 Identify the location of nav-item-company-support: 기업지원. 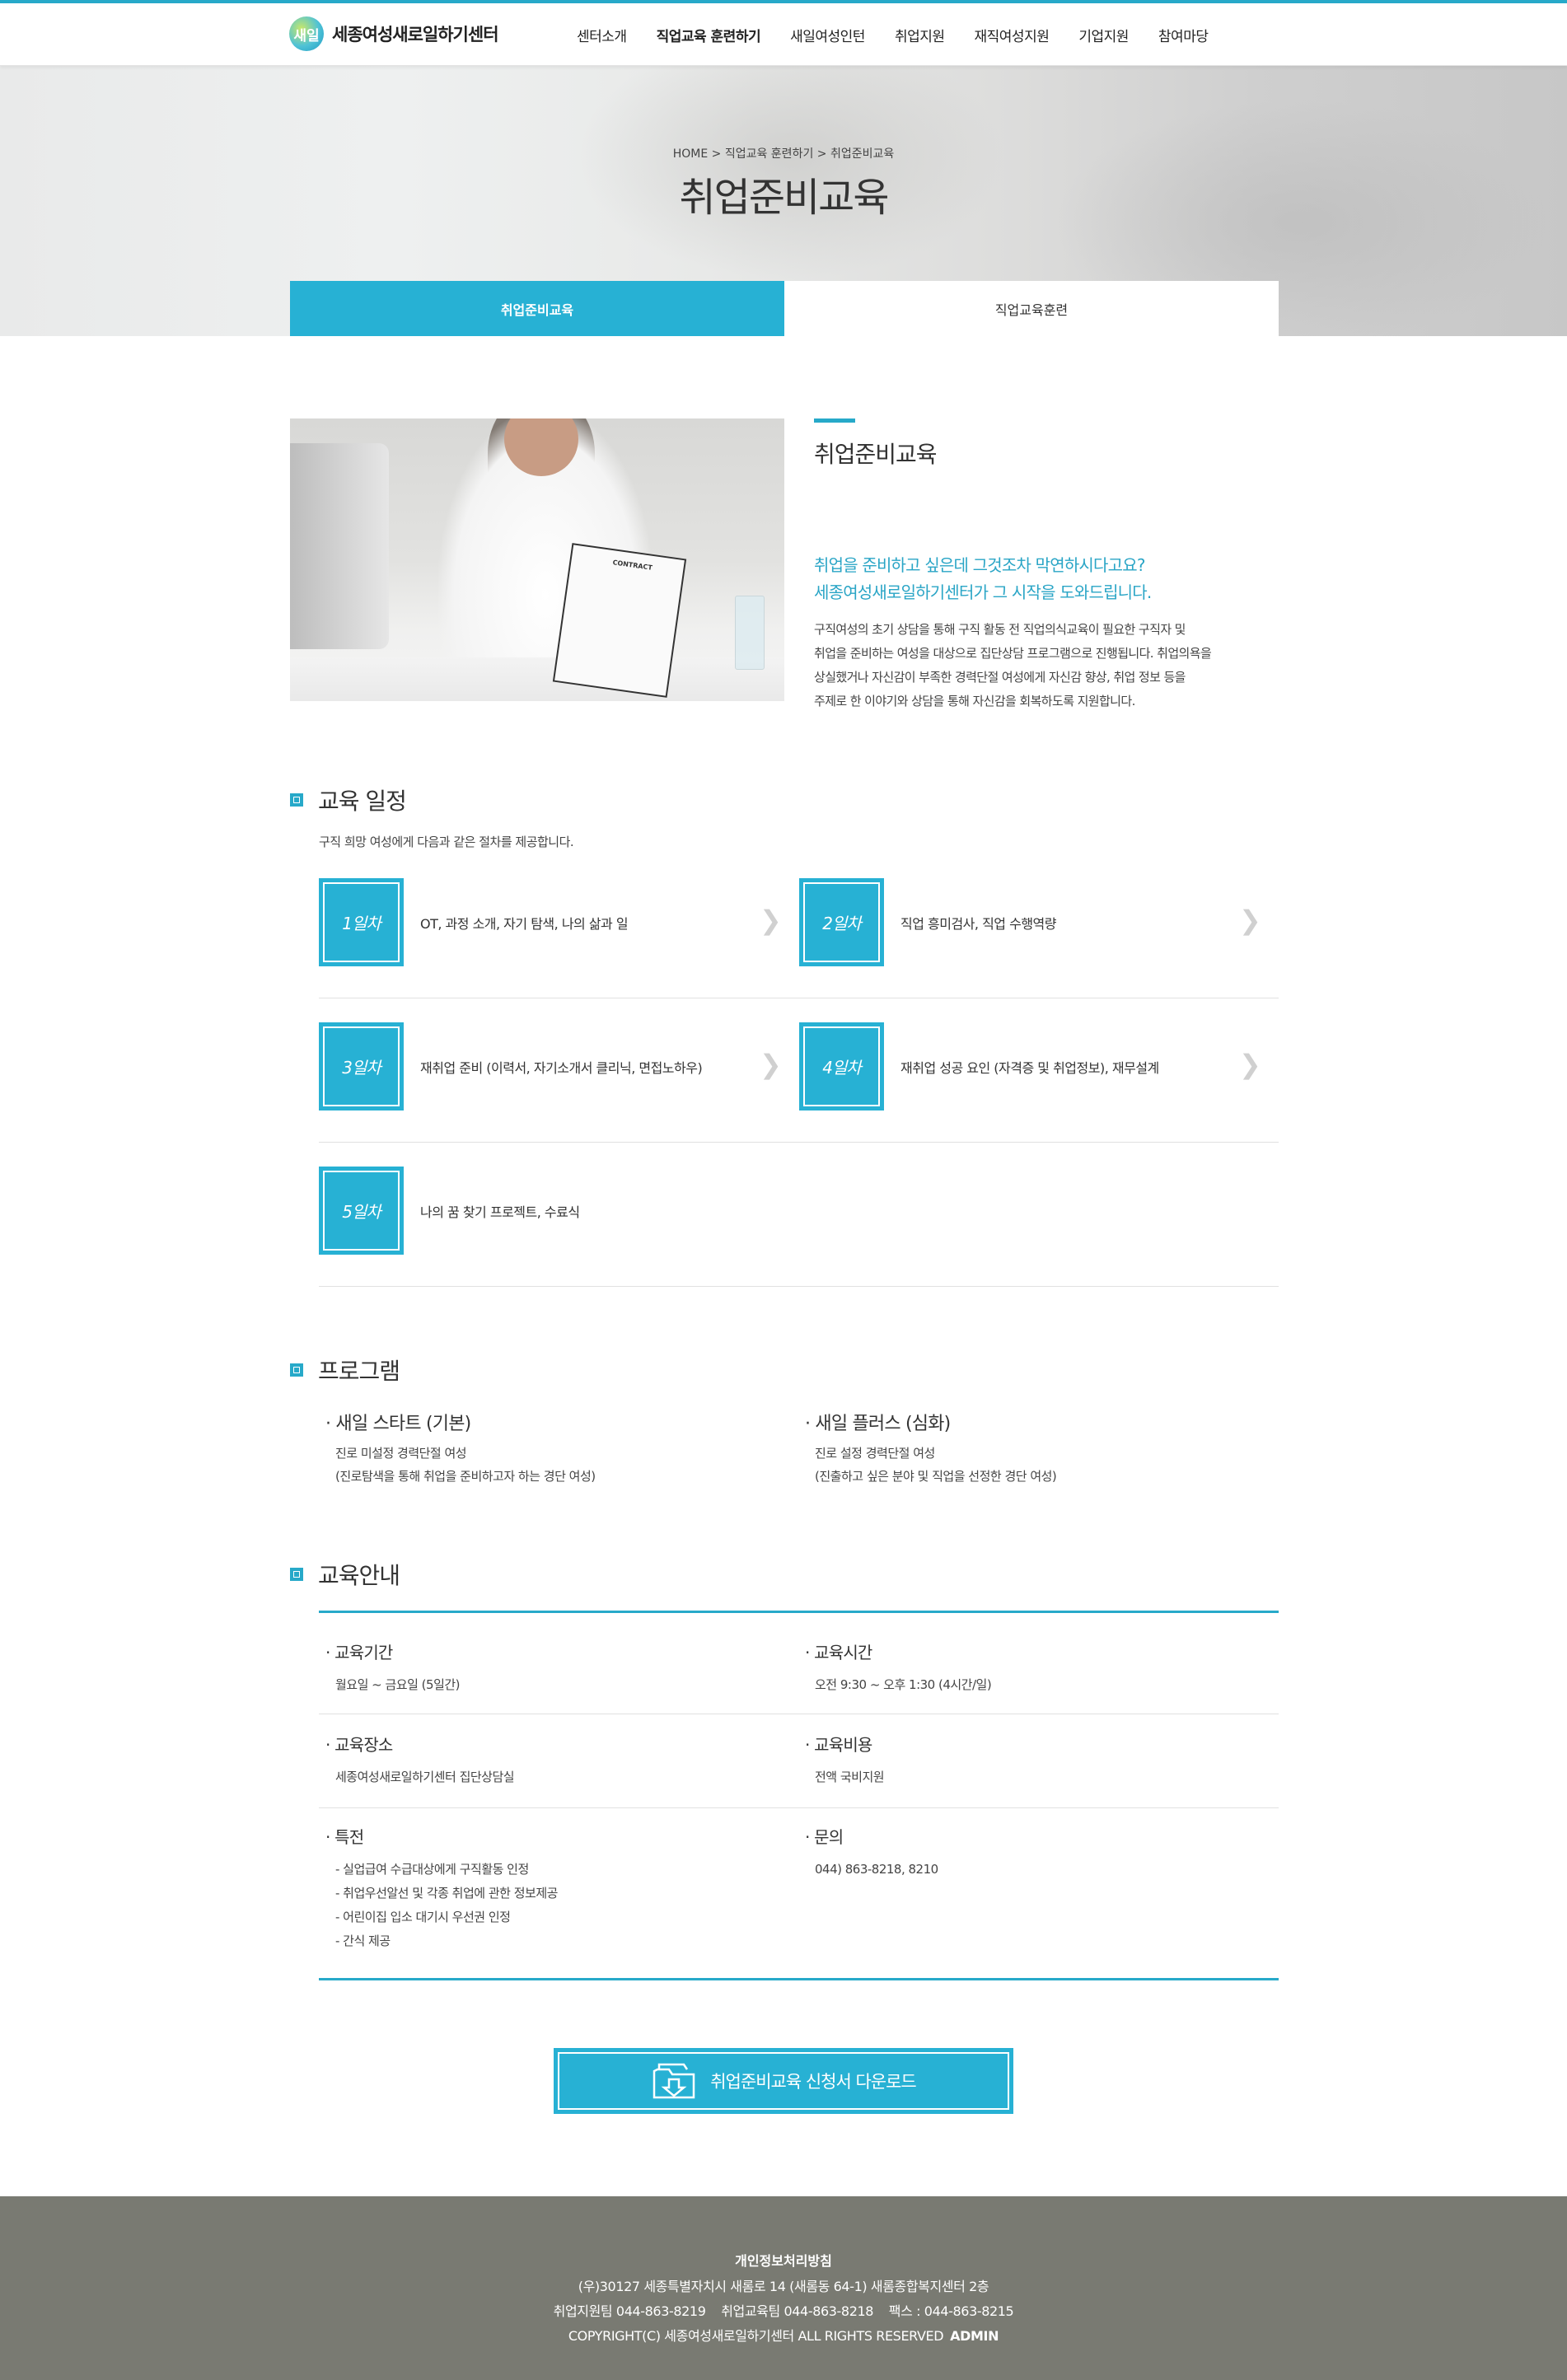
(1103, 35).